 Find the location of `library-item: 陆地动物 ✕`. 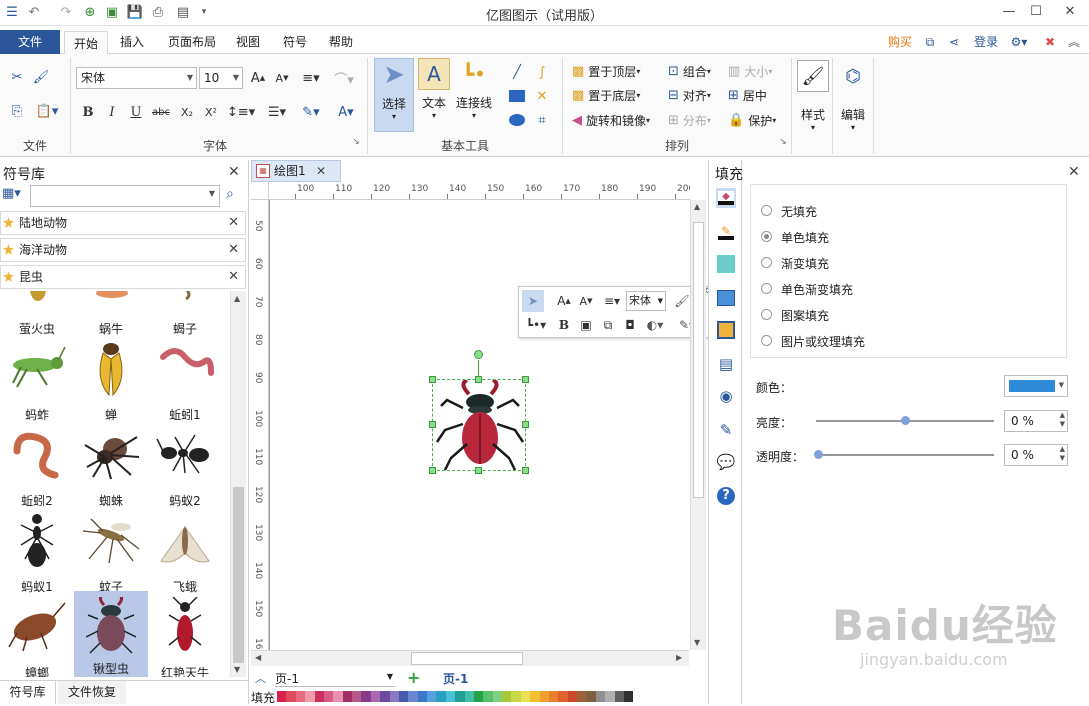

library-item: 陆地动物 ✕ is located at coordinates (123, 223).